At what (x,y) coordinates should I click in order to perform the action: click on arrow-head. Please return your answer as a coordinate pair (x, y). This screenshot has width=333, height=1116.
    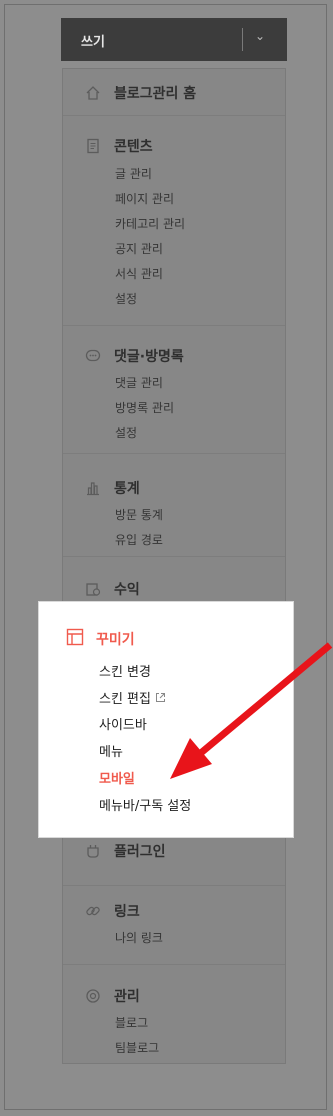
    Looking at the image, I should click on (191, 758).